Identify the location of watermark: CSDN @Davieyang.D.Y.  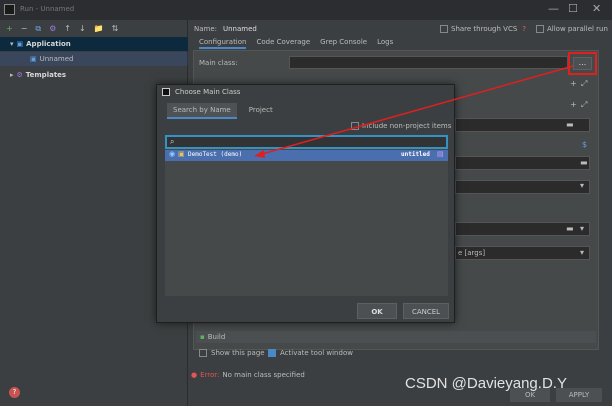
(486, 383).